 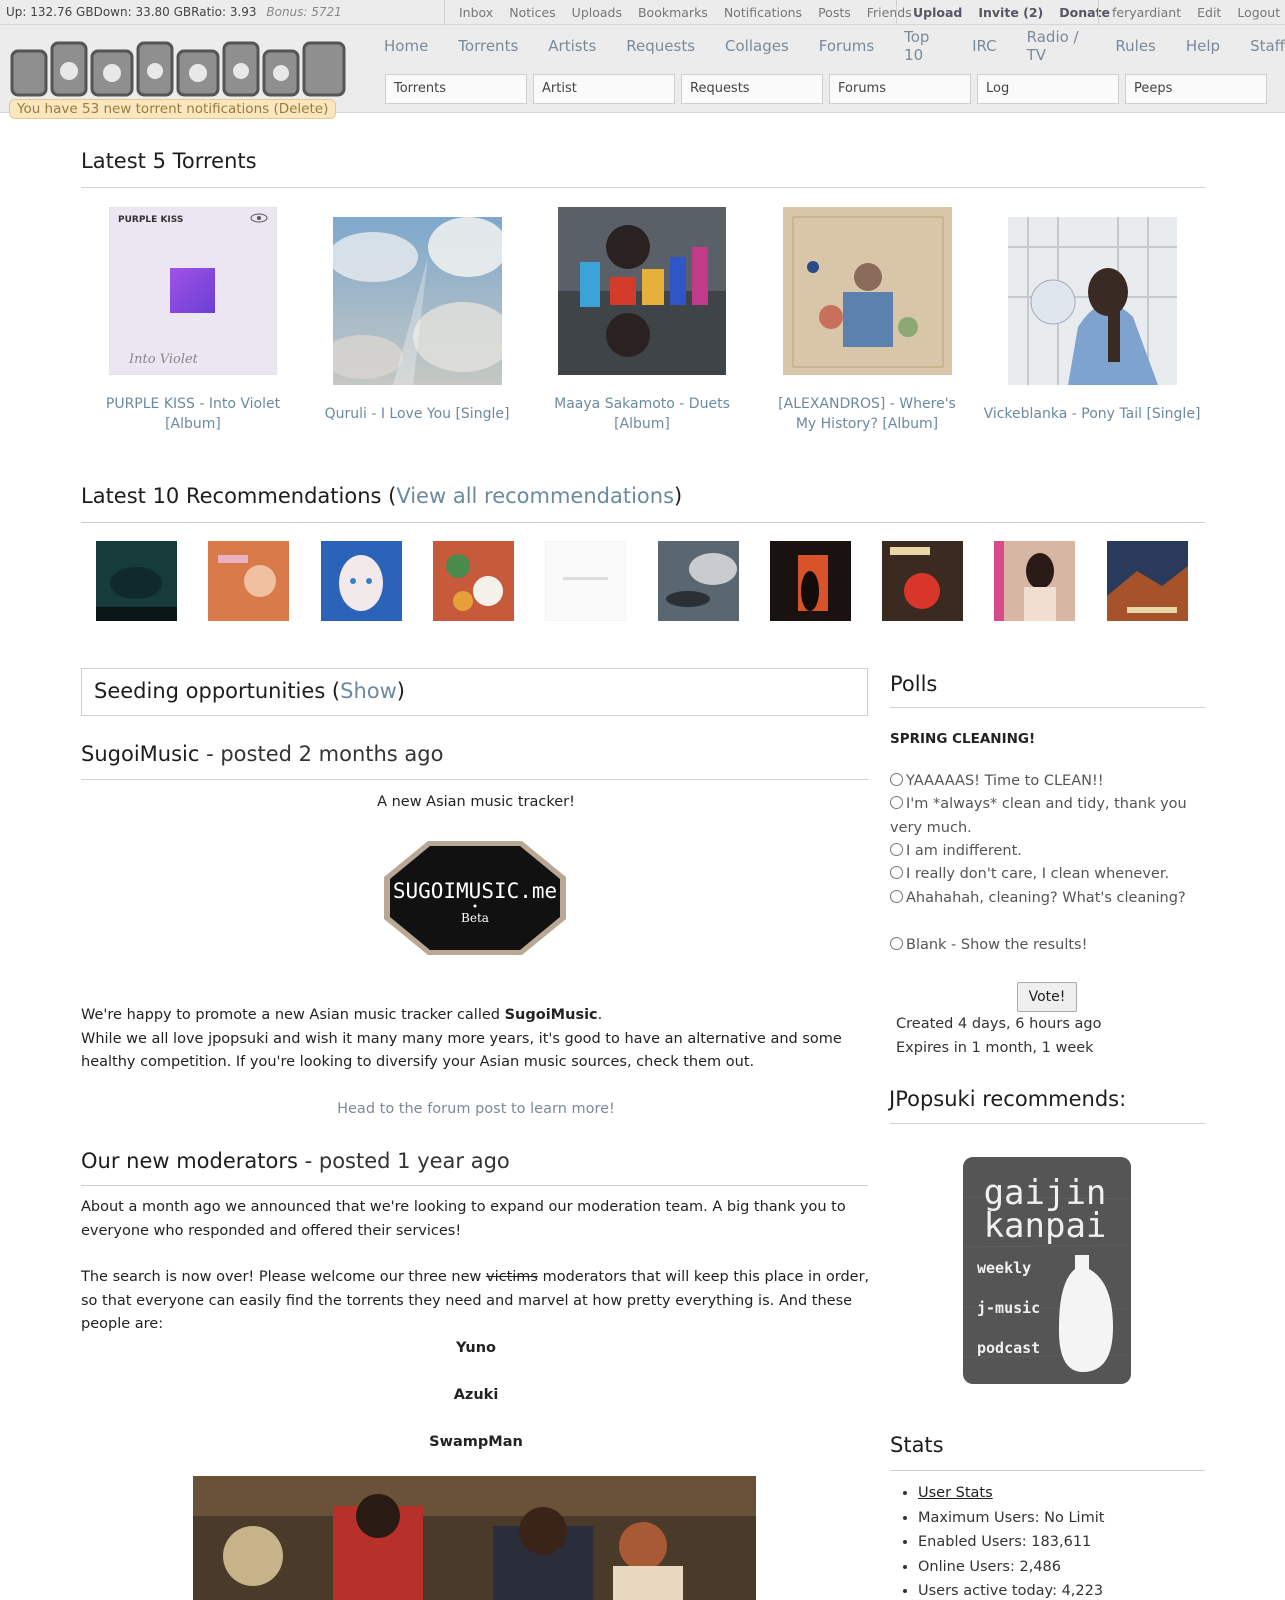 I want to click on bookmarks-link: Bookmarks, so click(x=673, y=12).